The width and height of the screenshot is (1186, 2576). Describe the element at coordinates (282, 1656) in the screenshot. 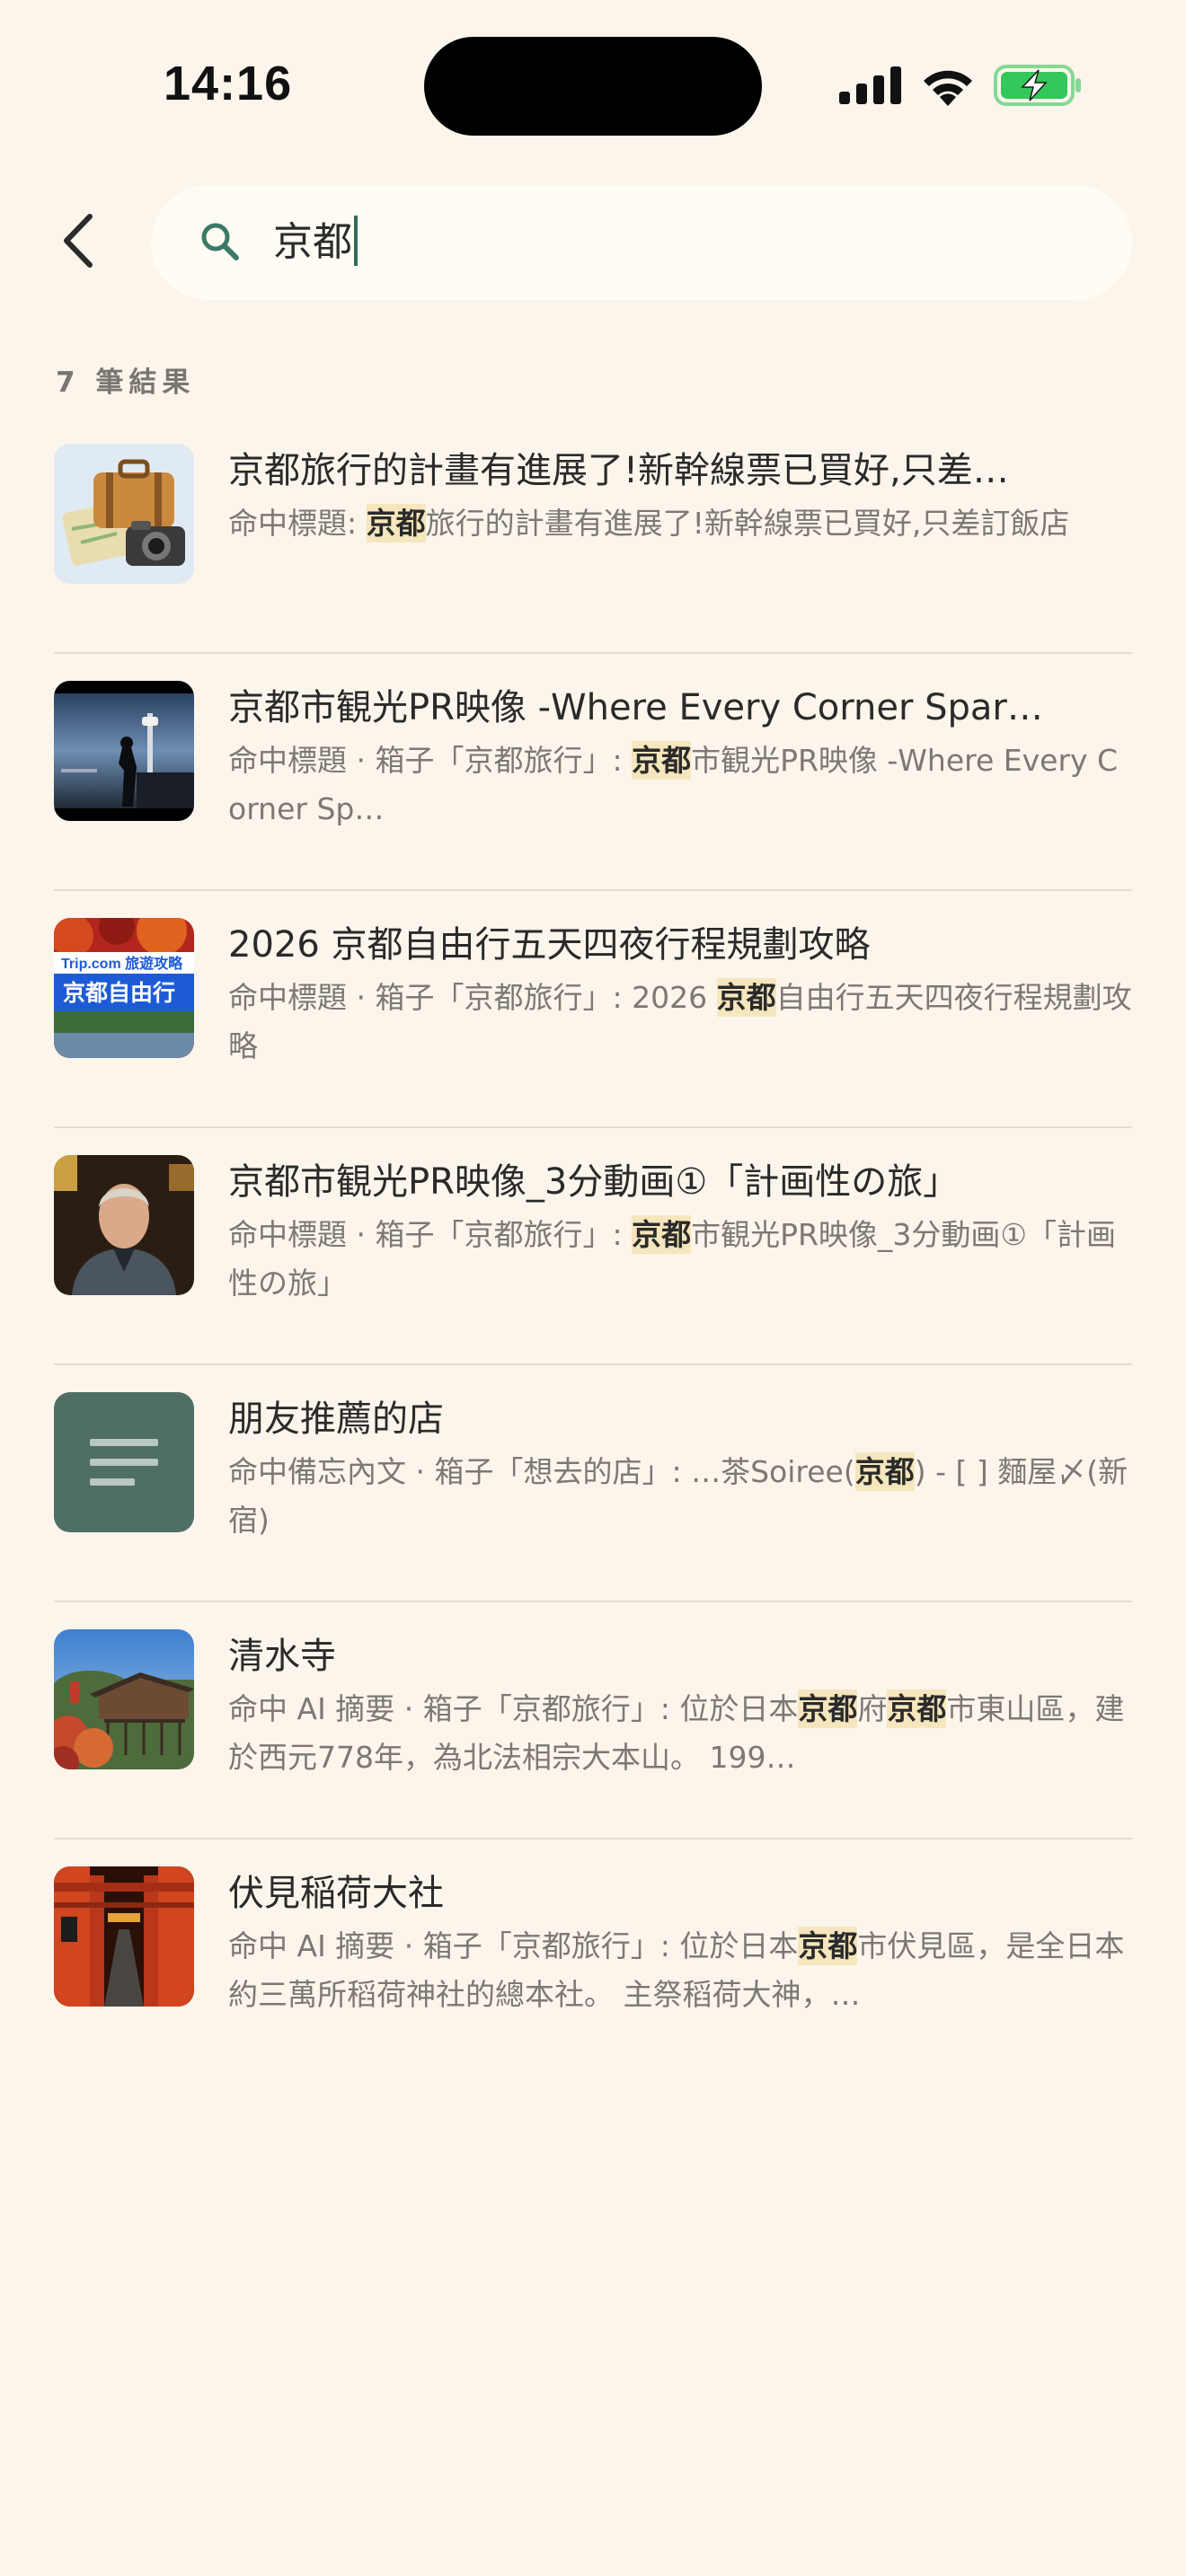

I see `result-title: 清水寺` at that location.